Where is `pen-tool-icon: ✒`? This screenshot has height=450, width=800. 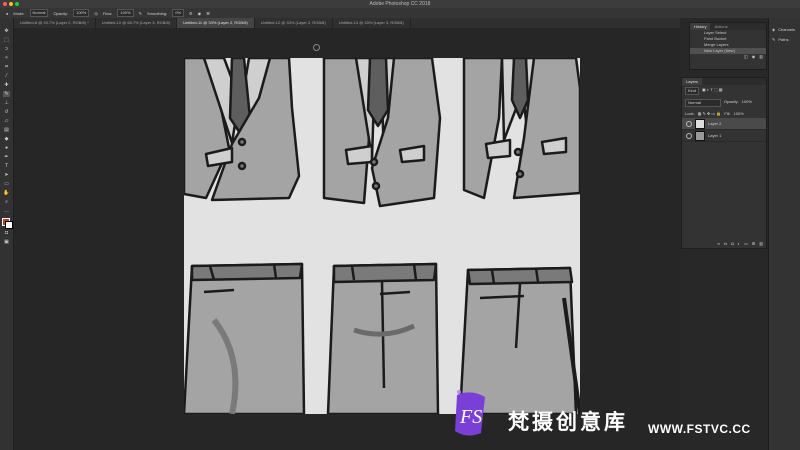 pen-tool-icon: ✒ is located at coordinates (6, 157).